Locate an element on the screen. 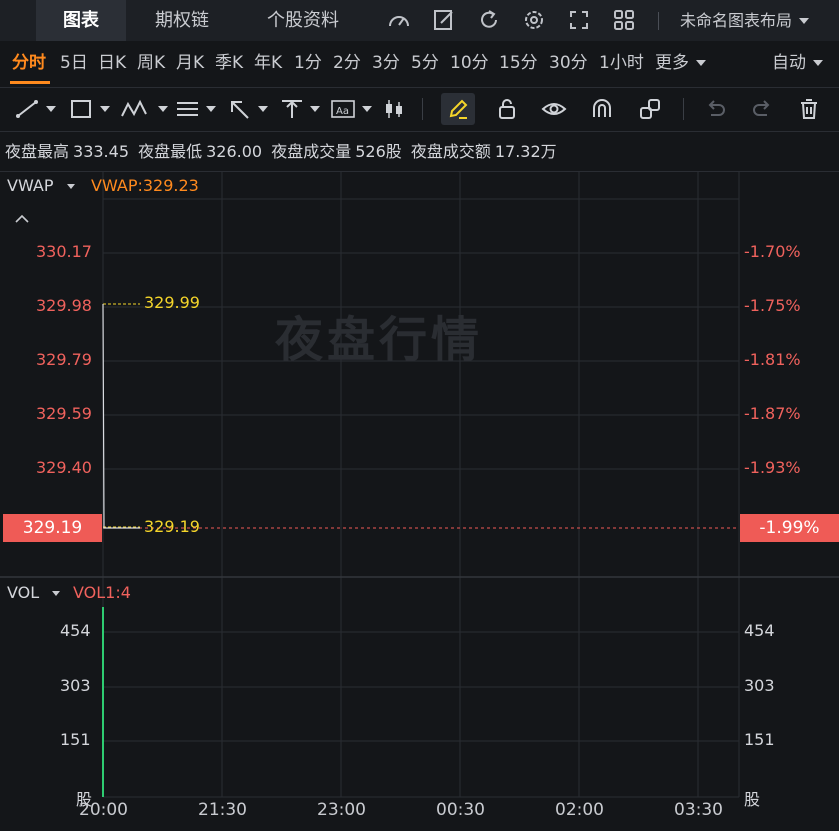 The height and width of the screenshot is (831, 839). price-axis-label: 329.98 is located at coordinates (64, 305).